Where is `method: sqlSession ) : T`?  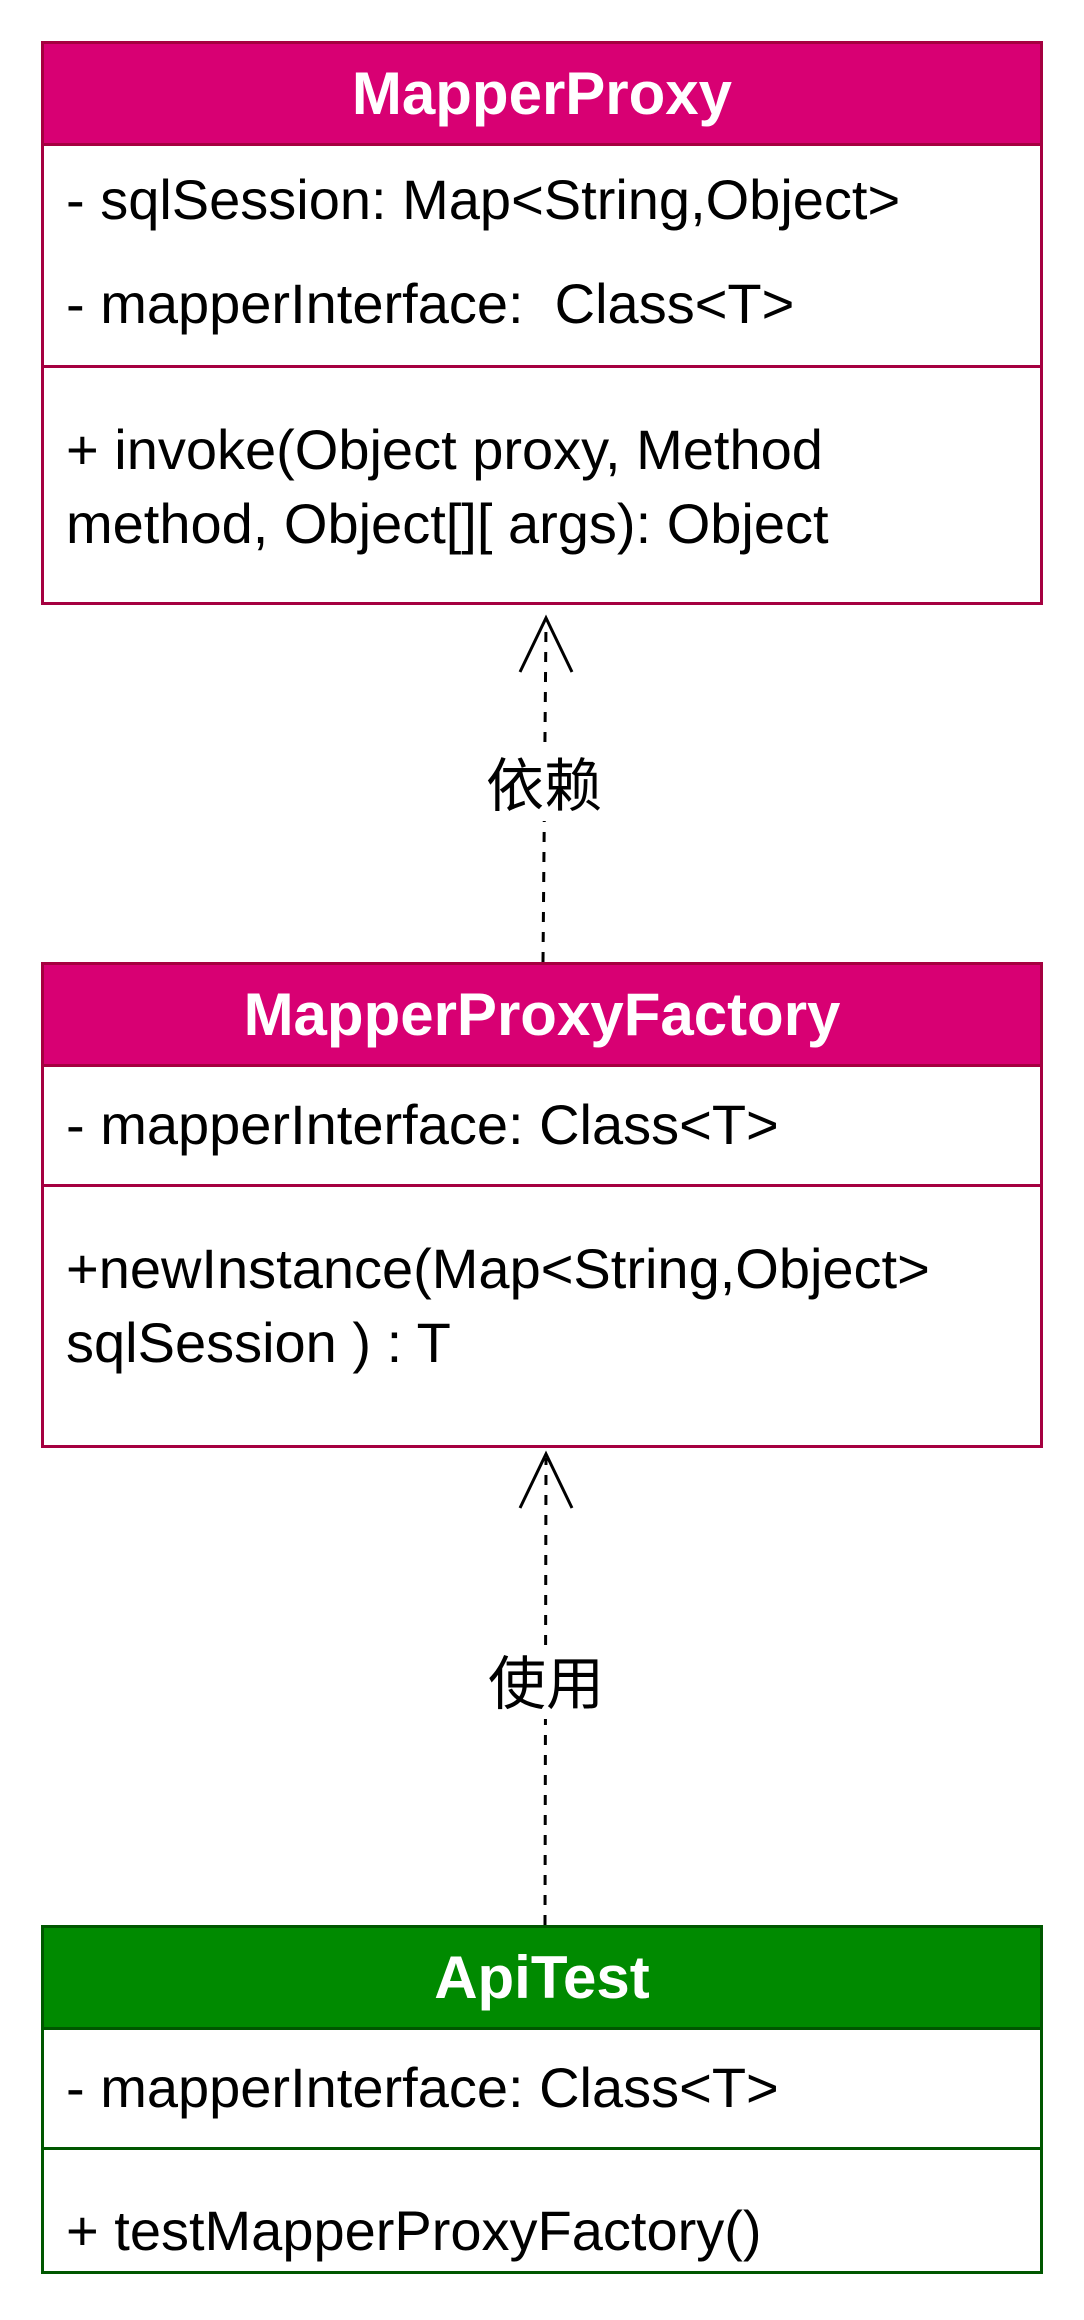 method: sqlSession ) : T is located at coordinates (258, 1342).